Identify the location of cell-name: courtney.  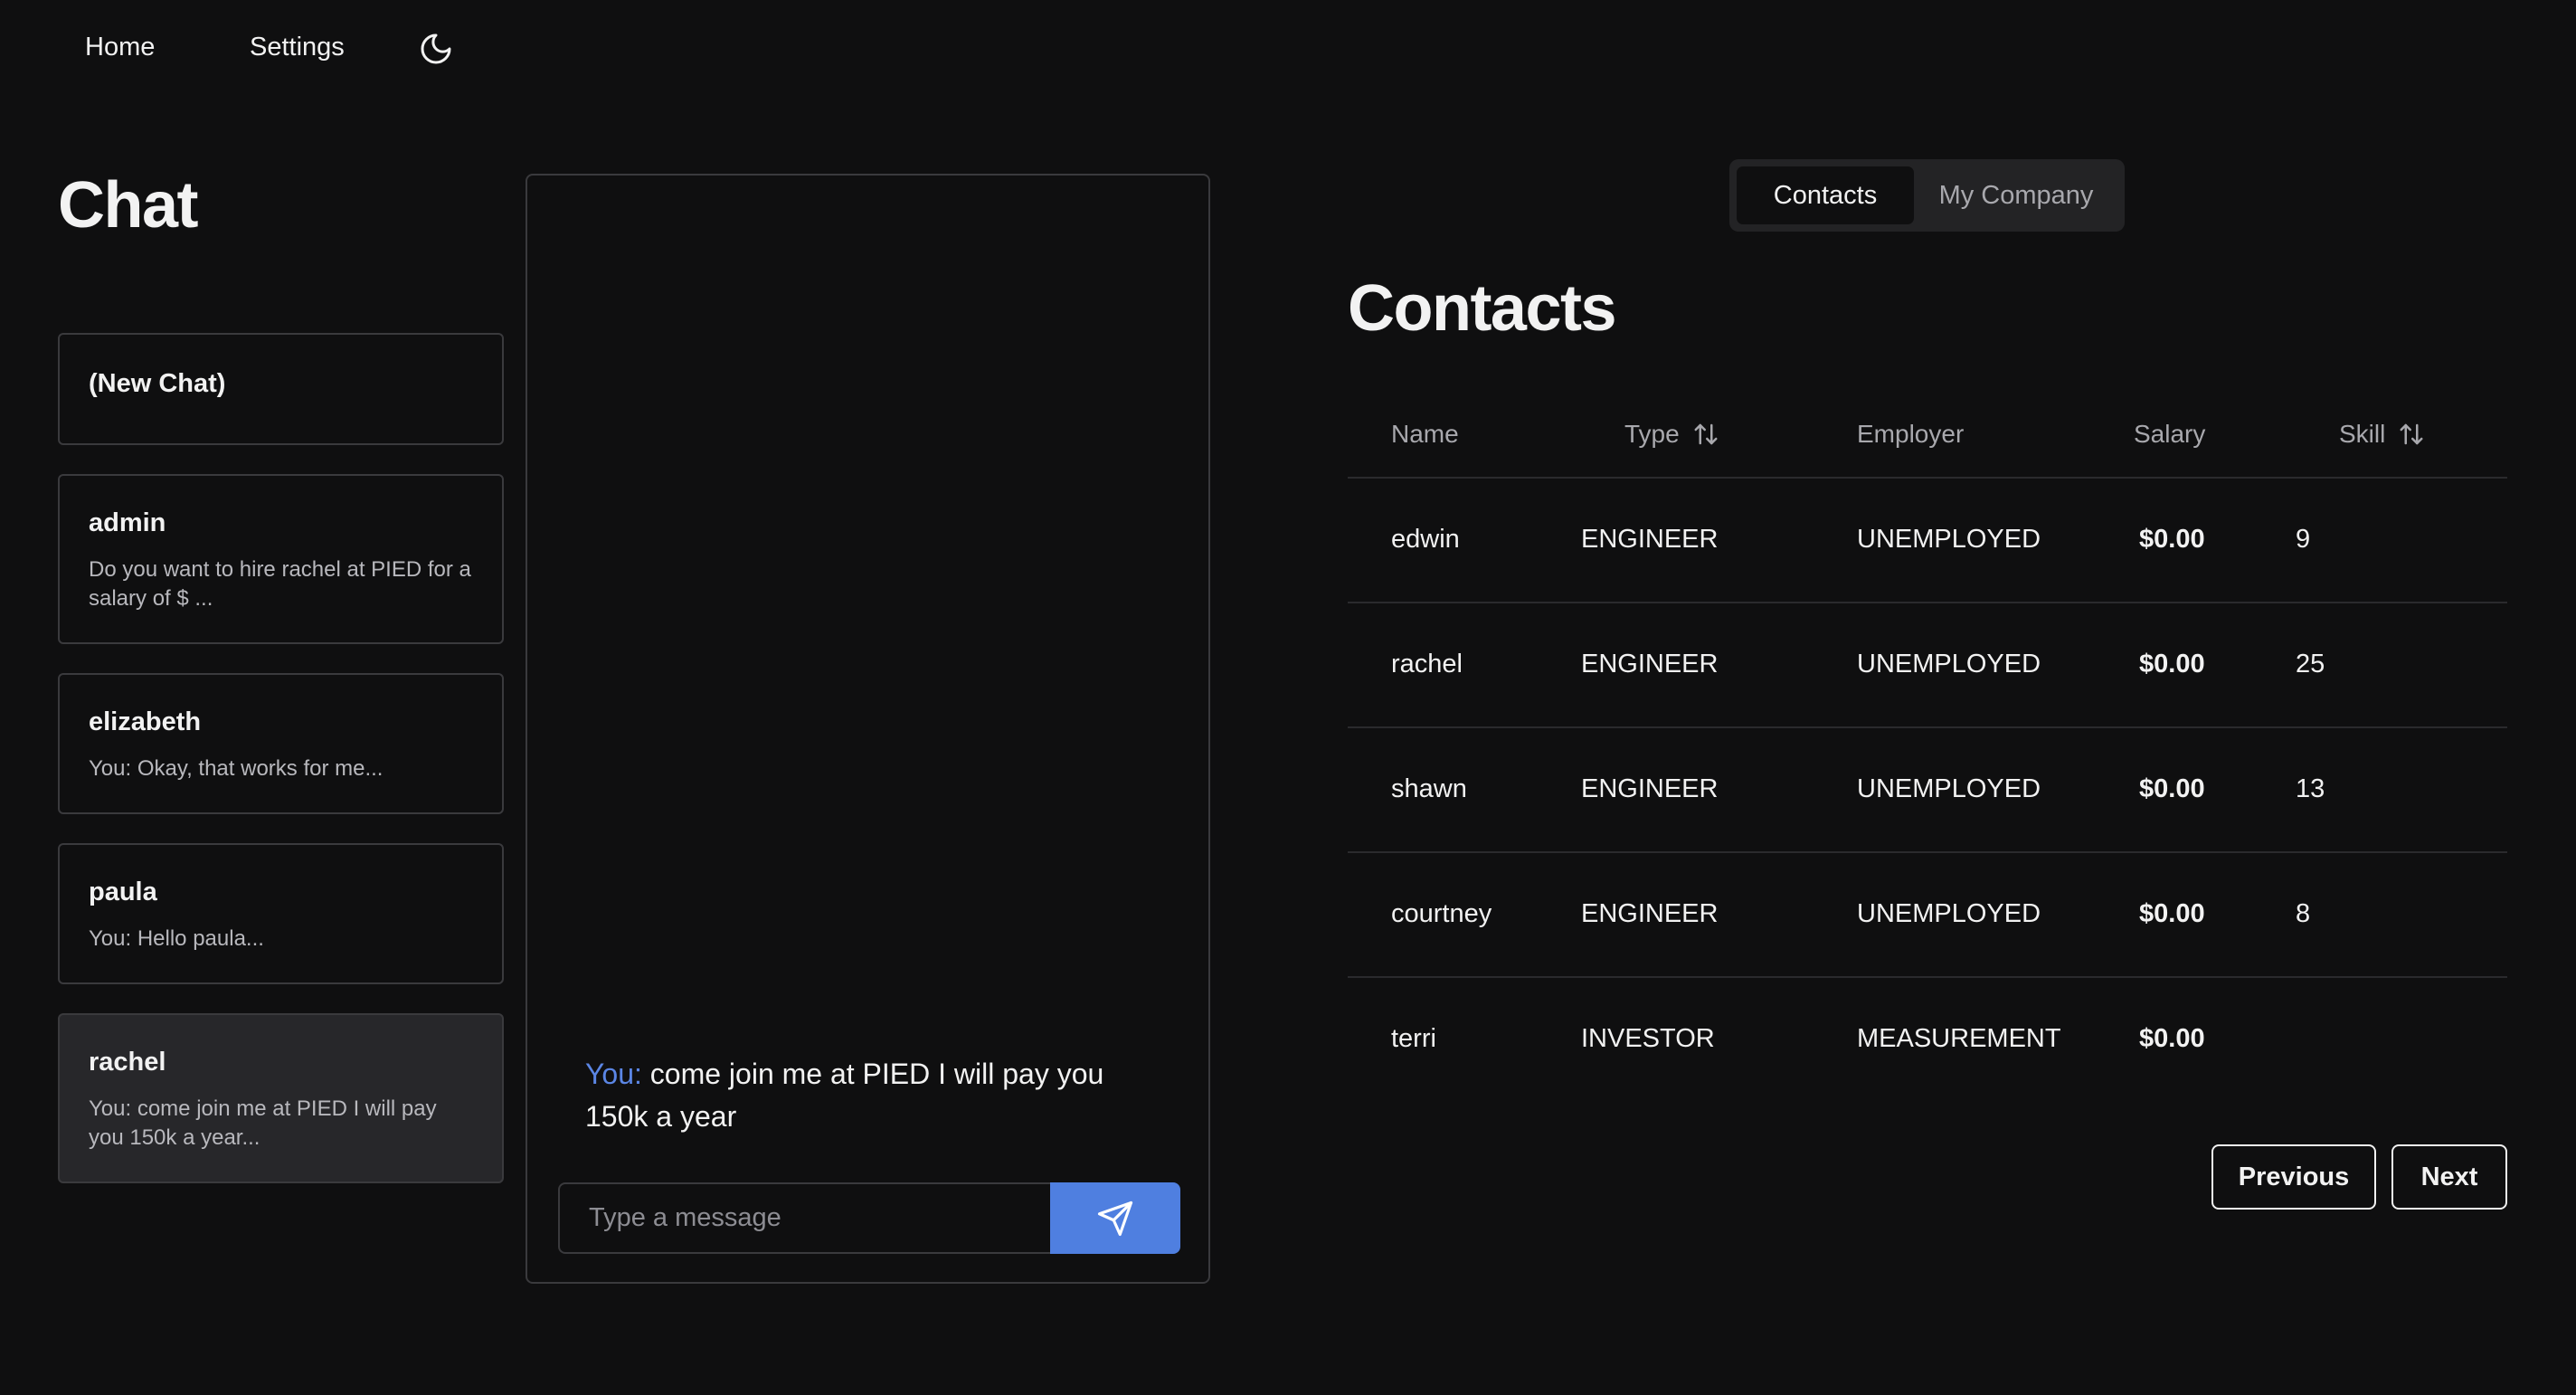
(1441, 914).